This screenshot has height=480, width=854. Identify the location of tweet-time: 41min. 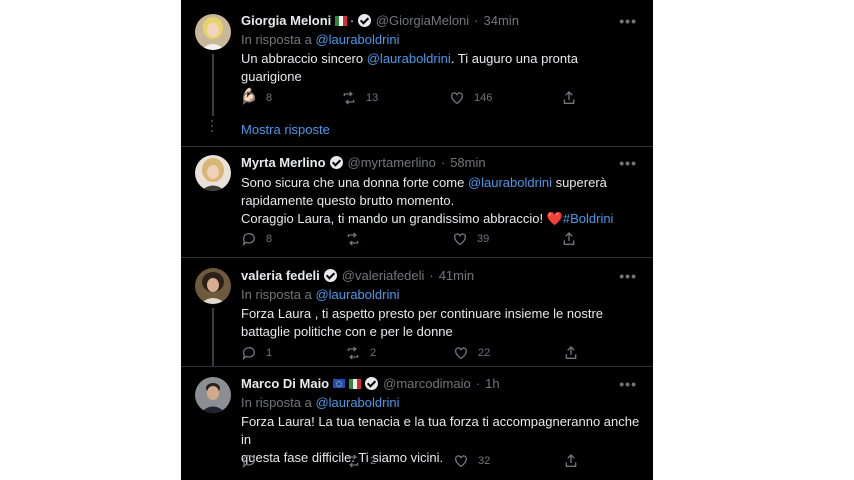
(456, 275).